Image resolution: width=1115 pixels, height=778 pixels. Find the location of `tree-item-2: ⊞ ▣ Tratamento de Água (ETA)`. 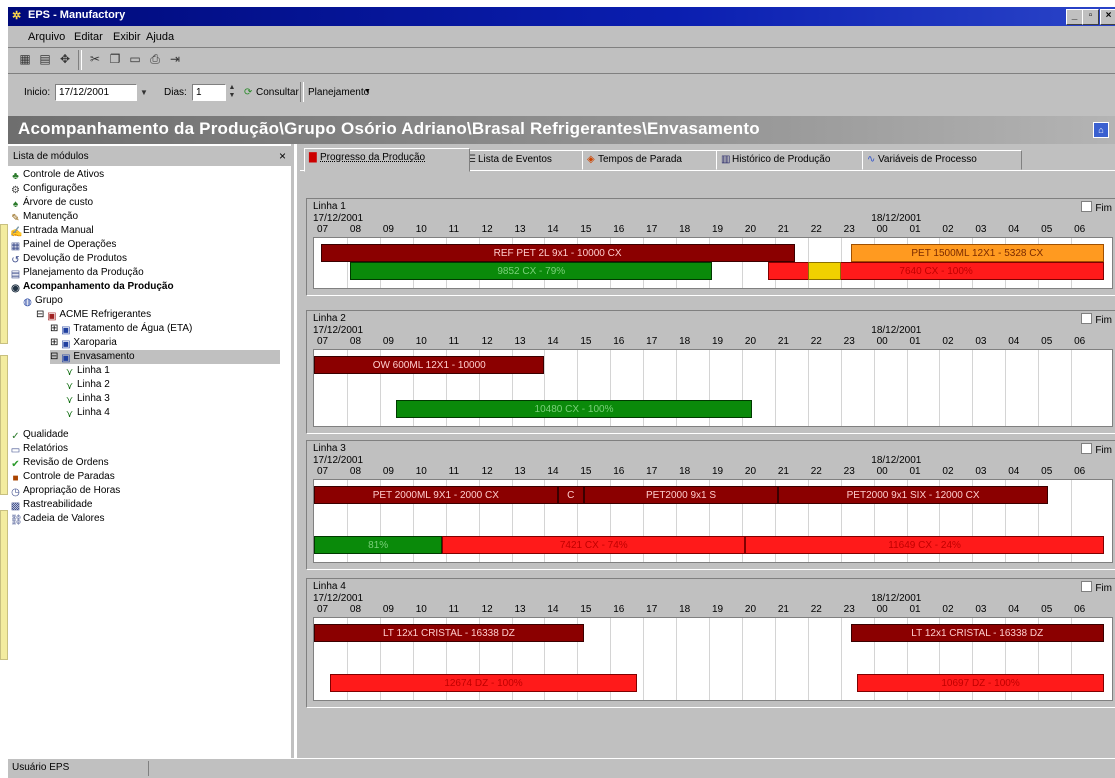

tree-item-2: ⊞ ▣ Tratamento de Água (ETA) is located at coordinates (121, 329).